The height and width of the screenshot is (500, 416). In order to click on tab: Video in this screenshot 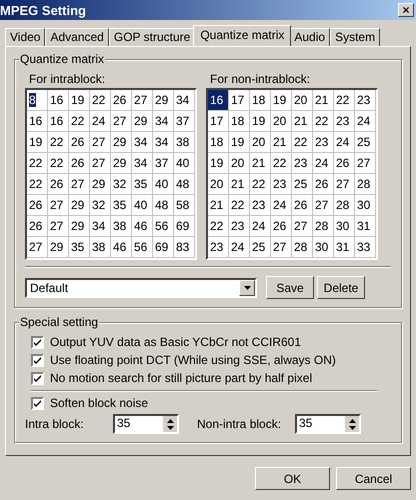, I will do `click(25, 37)`.